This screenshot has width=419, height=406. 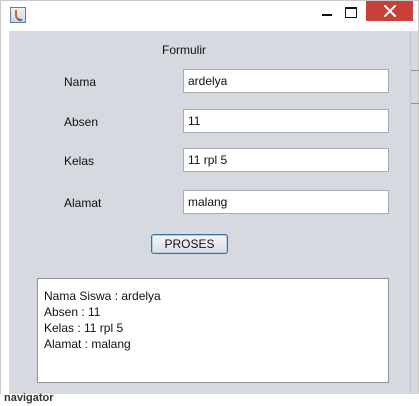 What do you see at coordinates (29, 398) in the screenshot?
I see `navigator-label: navigator` at bounding box center [29, 398].